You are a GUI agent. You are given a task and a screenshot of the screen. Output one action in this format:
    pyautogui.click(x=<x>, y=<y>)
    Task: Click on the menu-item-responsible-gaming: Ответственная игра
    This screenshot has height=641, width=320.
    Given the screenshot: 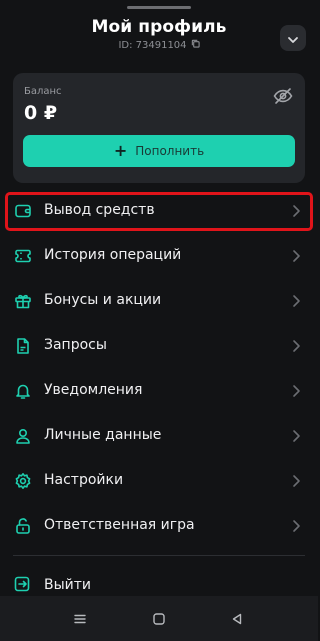 What is the action you would take?
    pyautogui.click(x=159, y=525)
    